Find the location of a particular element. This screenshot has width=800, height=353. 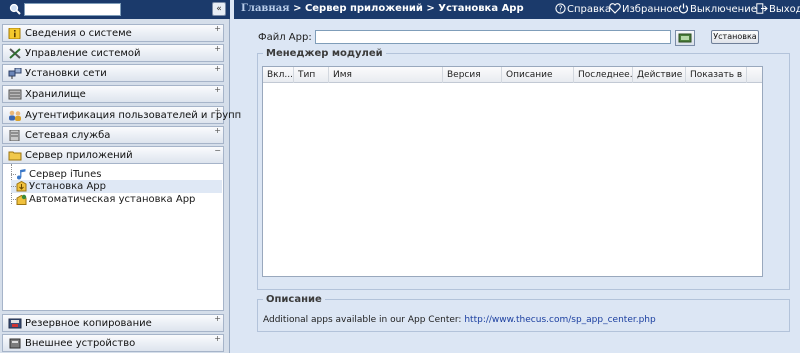

nav-section-user-group-auth: Аутентификация пользователей и групп + is located at coordinates (121, 115).